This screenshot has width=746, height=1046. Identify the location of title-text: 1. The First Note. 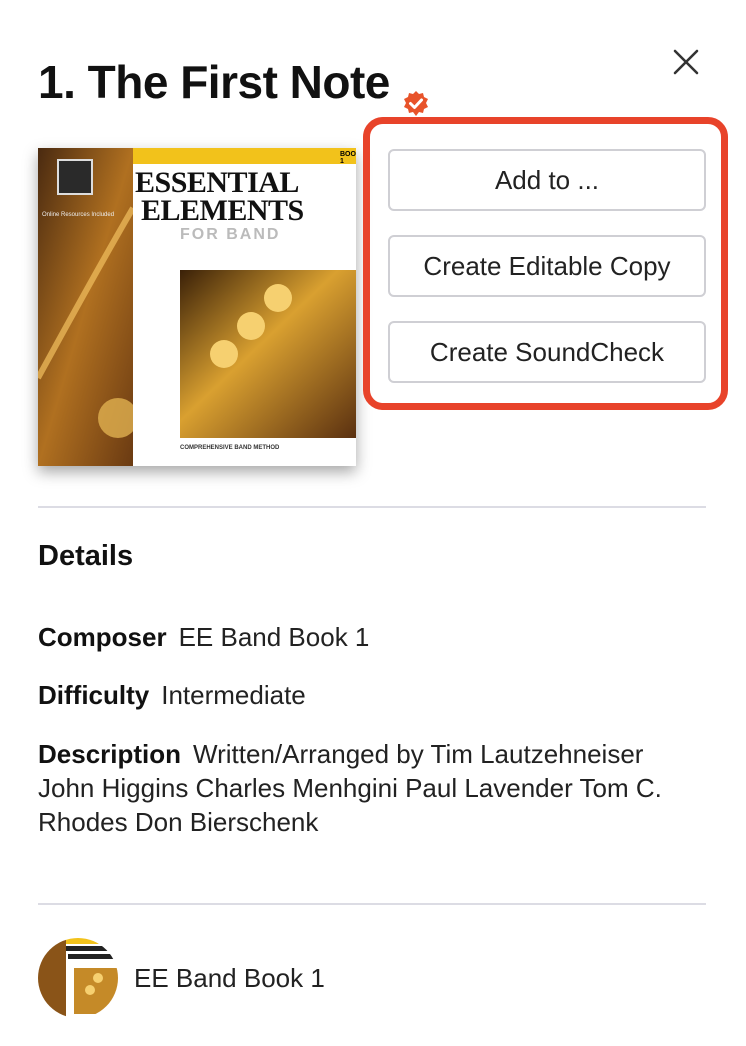
(214, 82).